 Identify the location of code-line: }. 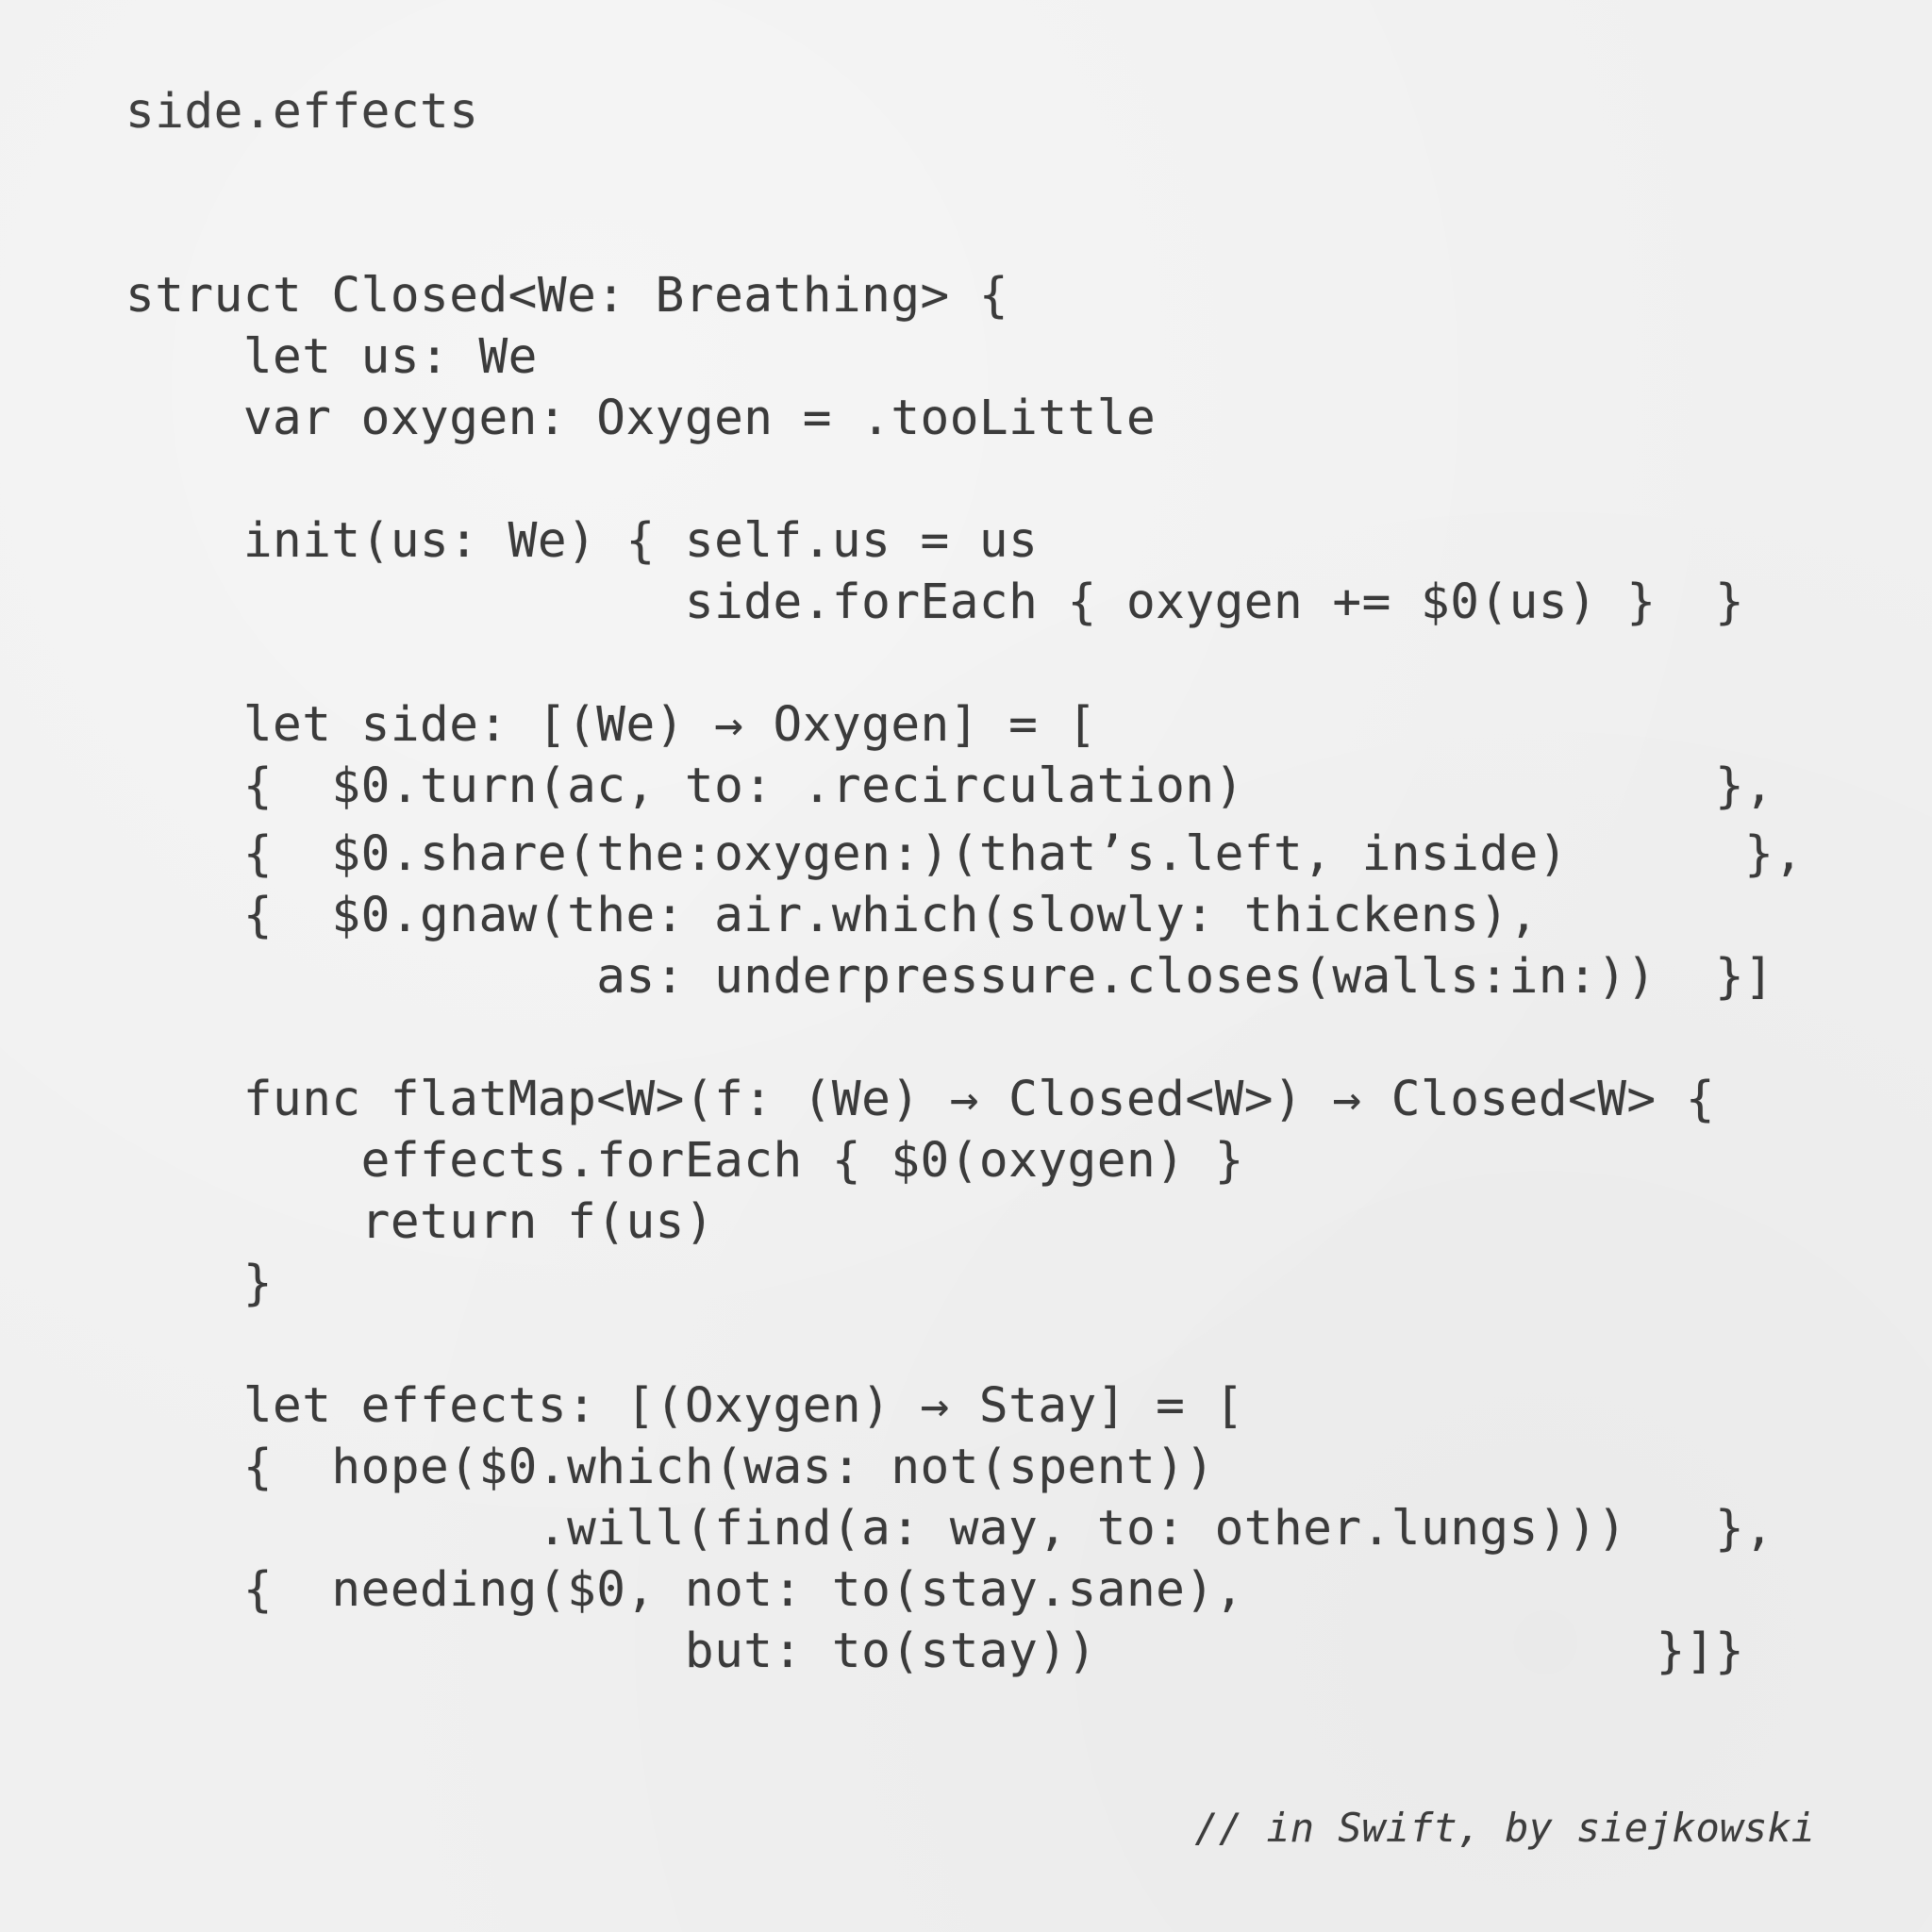
(199, 1283).